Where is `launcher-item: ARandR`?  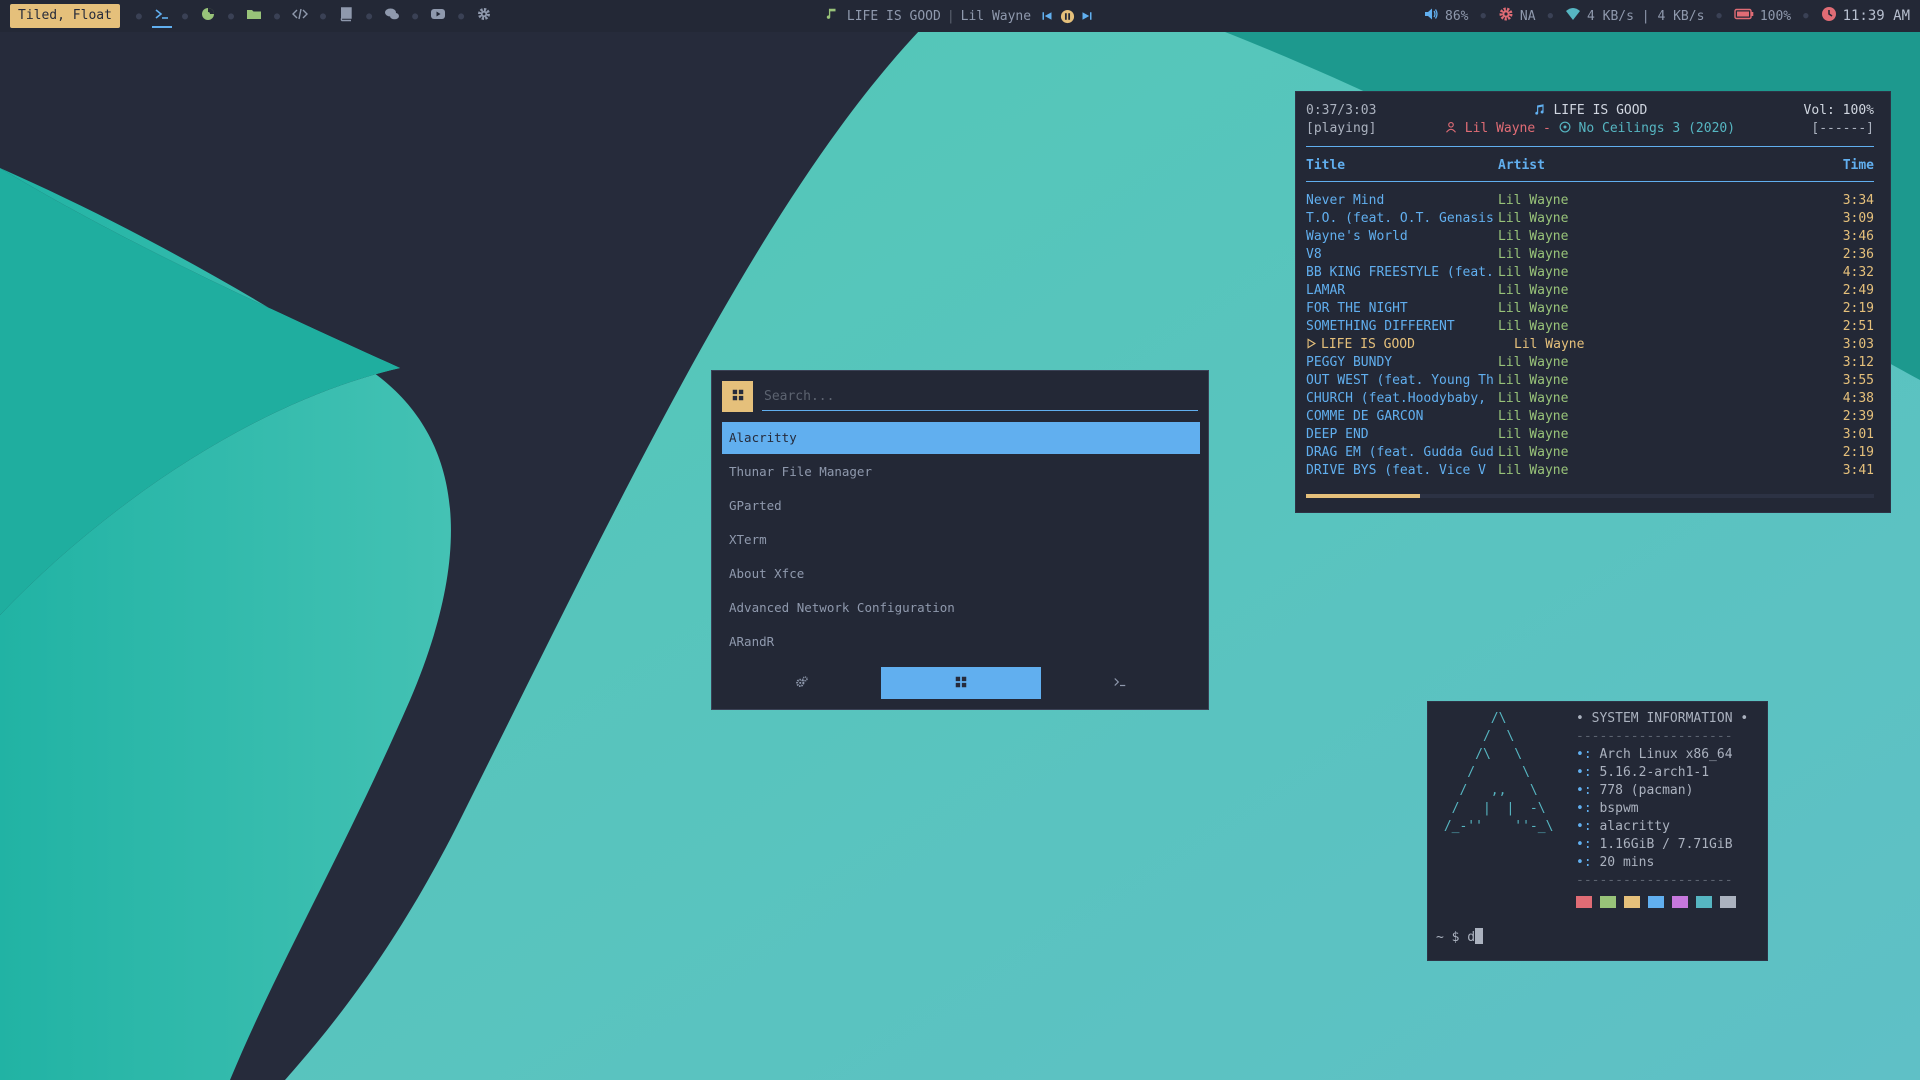 launcher-item: ARandR is located at coordinates (961, 643).